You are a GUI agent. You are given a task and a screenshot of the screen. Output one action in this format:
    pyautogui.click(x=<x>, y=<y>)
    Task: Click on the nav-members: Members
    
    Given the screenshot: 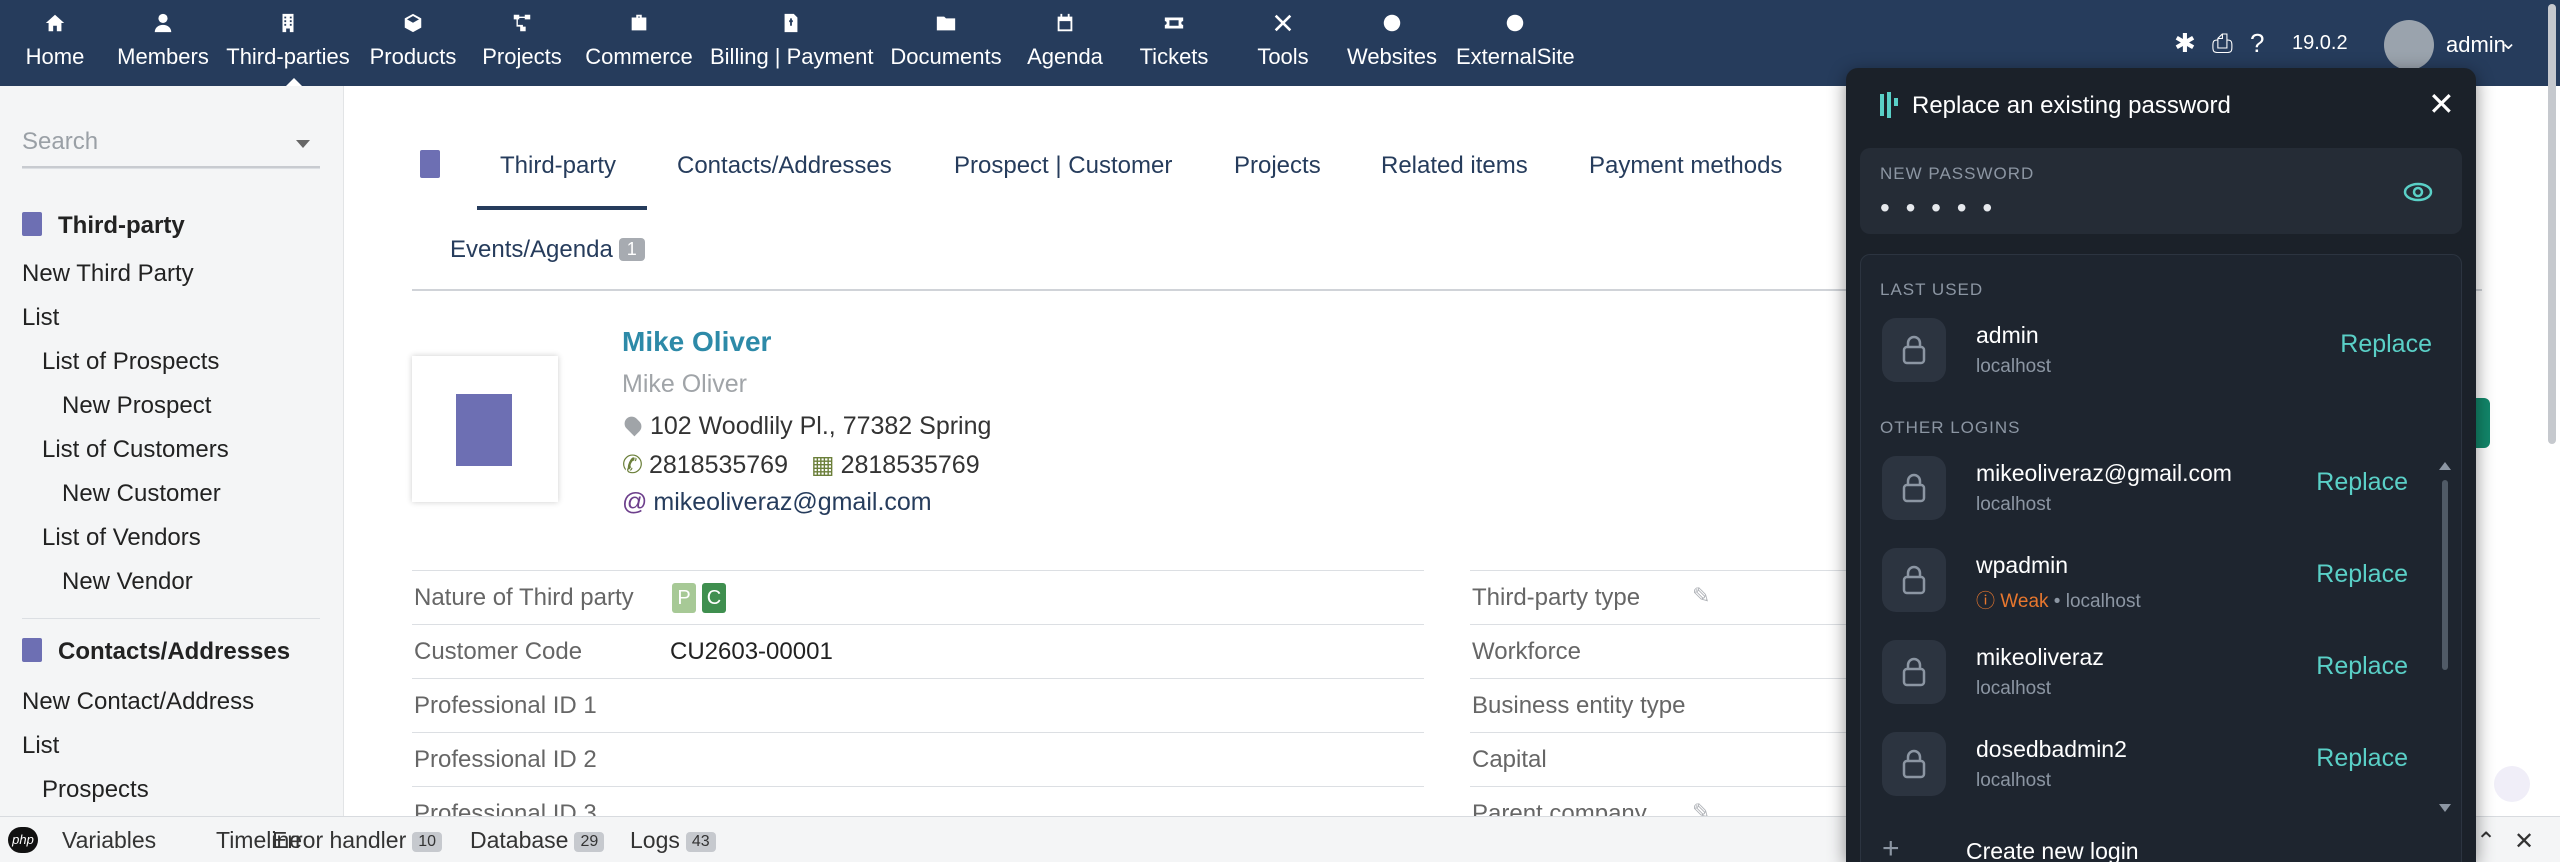 What is the action you would take?
    pyautogui.click(x=163, y=41)
    